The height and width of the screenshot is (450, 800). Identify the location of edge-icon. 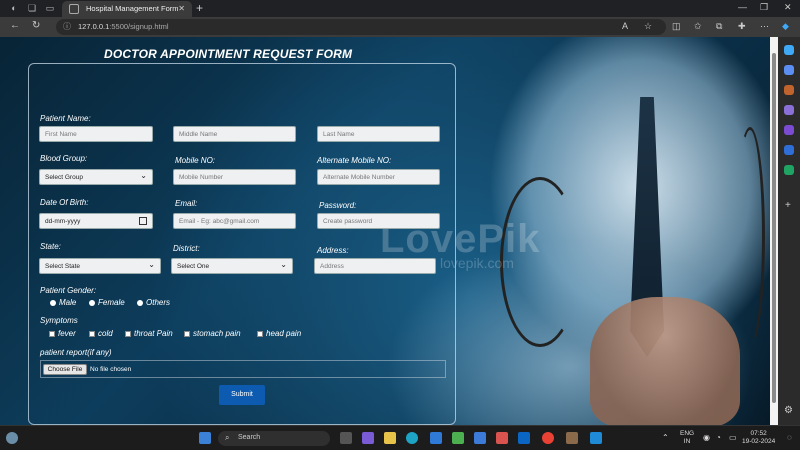
(412, 438).